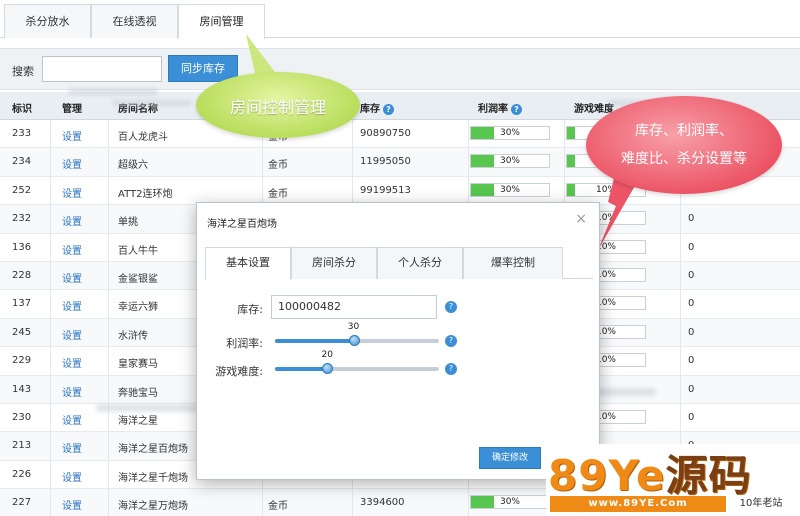  Describe the element at coordinates (72, 109) in the screenshot. I see `col-manage-header: 管理` at that location.